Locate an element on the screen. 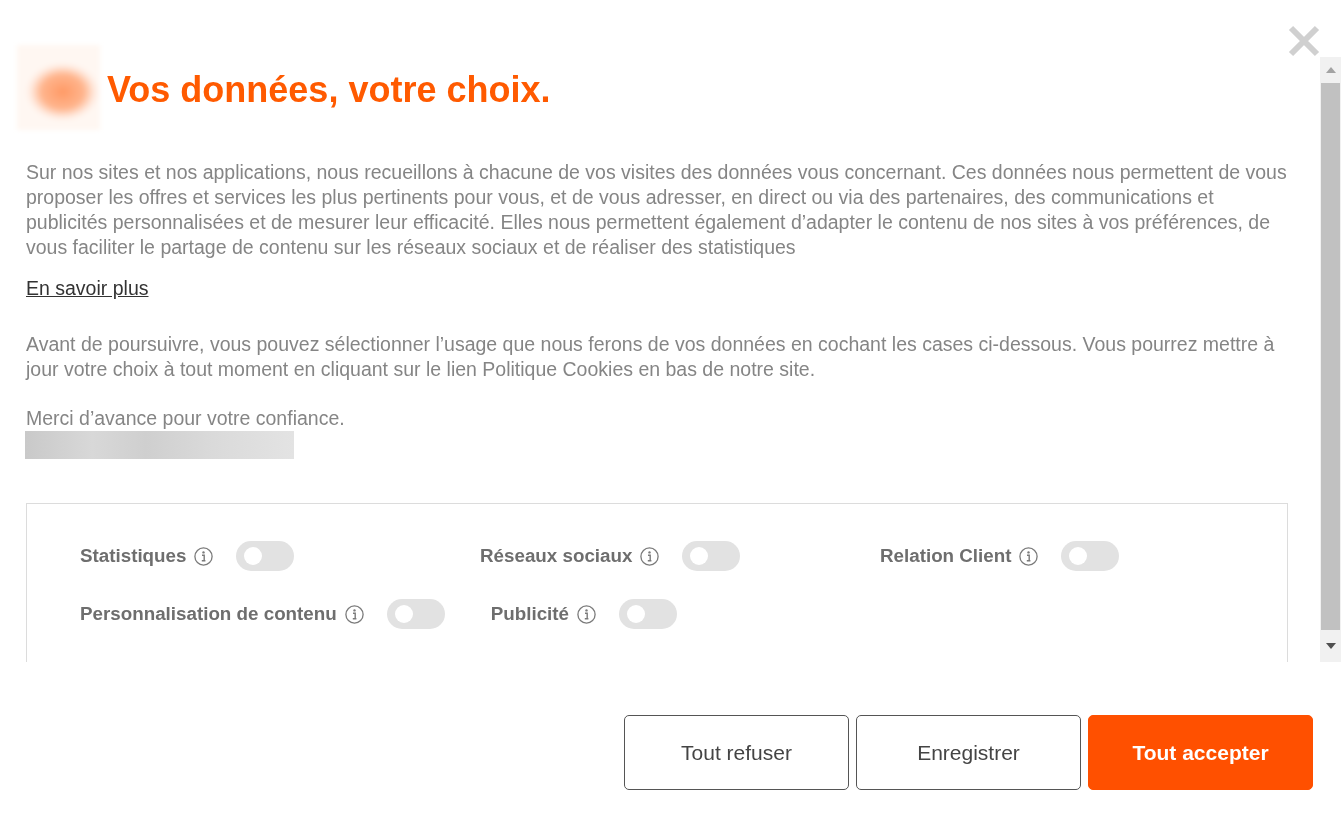 The width and height of the screenshot is (1341, 818). option-label: Publicité is located at coordinates (529, 614).